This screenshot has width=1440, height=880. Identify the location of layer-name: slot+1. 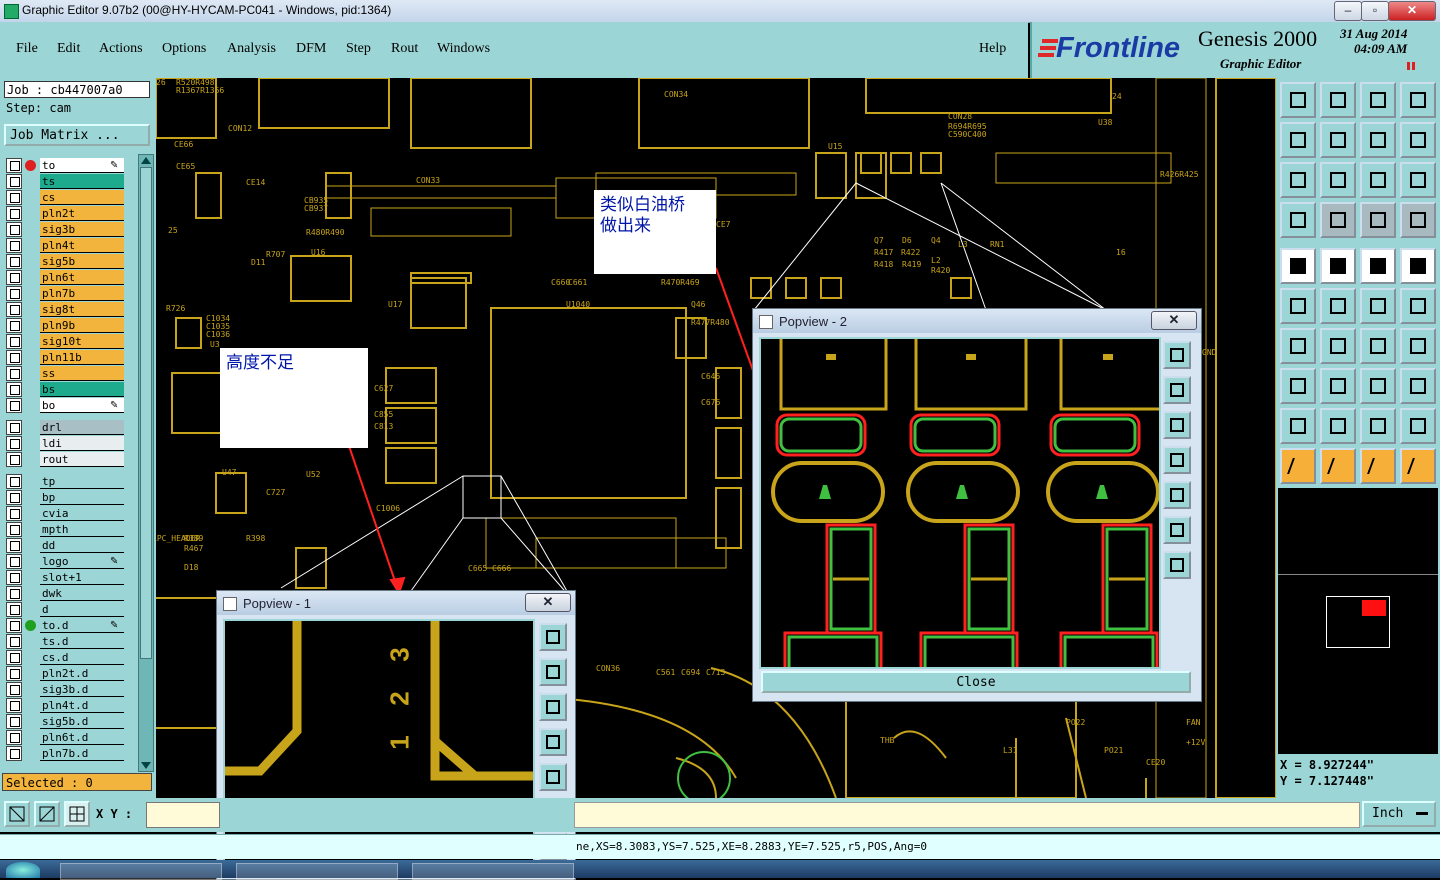
(82, 577).